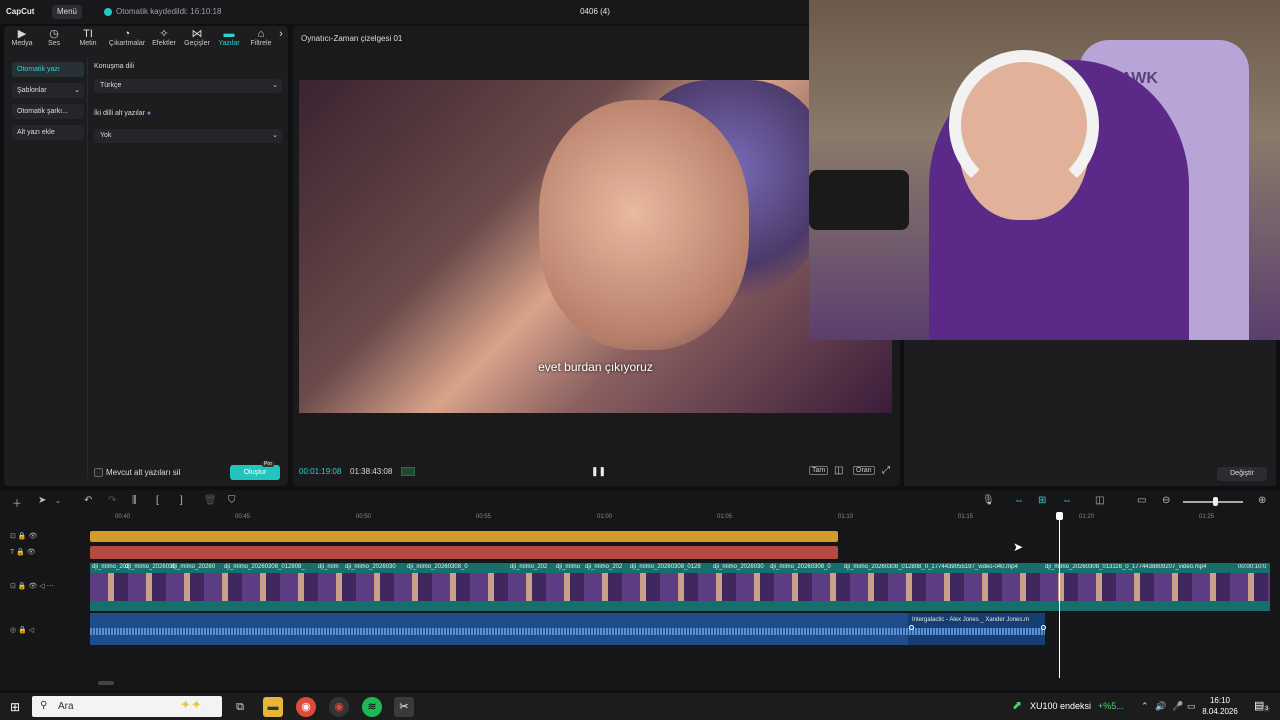 This screenshot has width=1280, height=720. I want to click on magnet-icon: ⊞, so click(1042, 500).